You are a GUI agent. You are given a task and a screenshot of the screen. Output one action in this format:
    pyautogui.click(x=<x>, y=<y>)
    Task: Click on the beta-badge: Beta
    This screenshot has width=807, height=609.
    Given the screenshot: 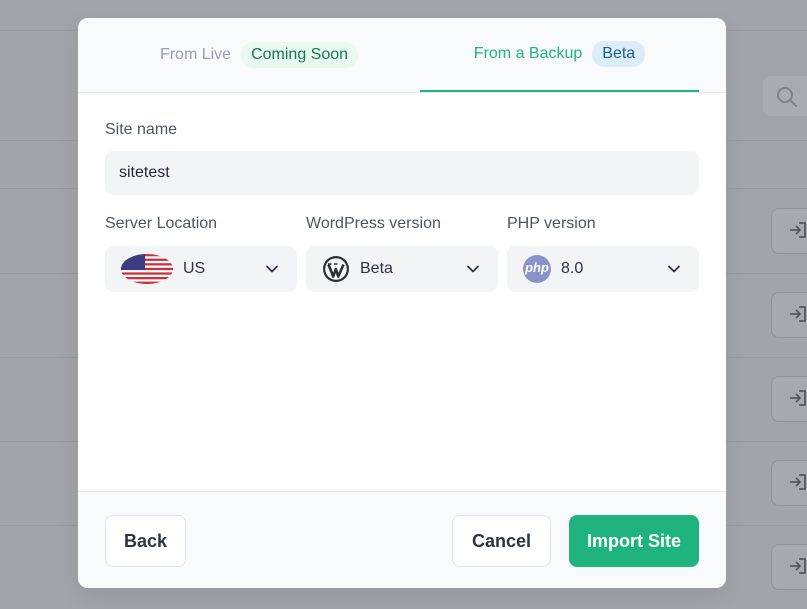 What is the action you would take?
    pyautogui.click(x=619, y=54)
    